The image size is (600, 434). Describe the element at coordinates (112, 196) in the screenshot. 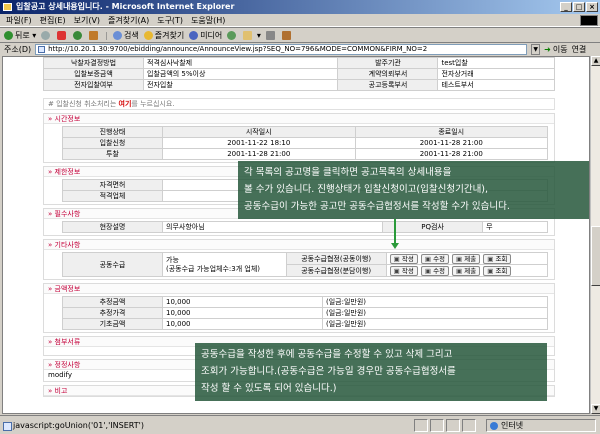

I see `table-cell: 적격업체` at that location.